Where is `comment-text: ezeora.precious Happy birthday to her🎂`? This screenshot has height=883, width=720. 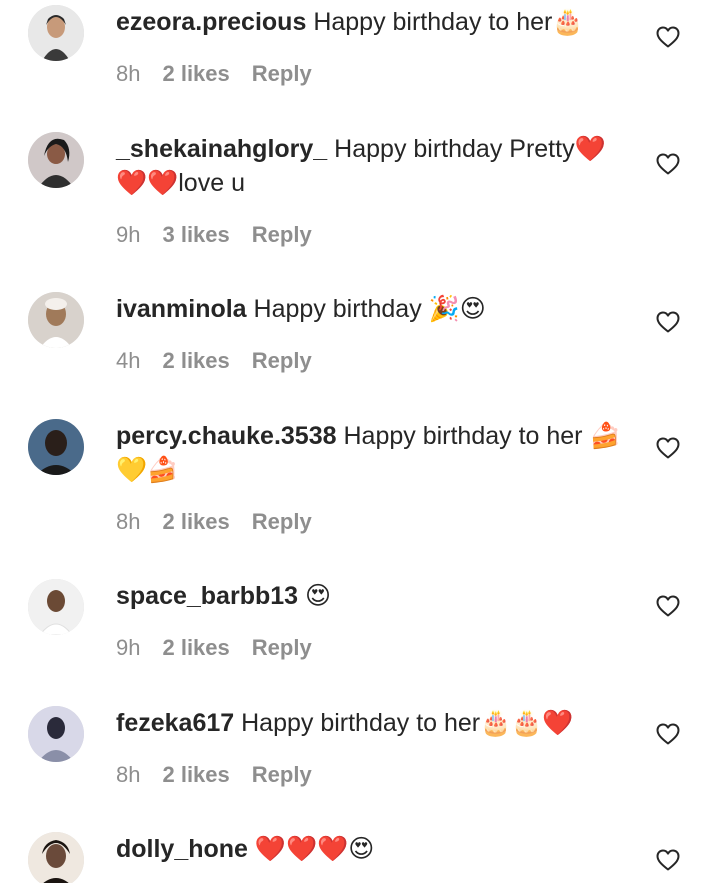 comment-text: ezeora.precious Happy birthday to her🎂 is located at coordinates (376, 22).